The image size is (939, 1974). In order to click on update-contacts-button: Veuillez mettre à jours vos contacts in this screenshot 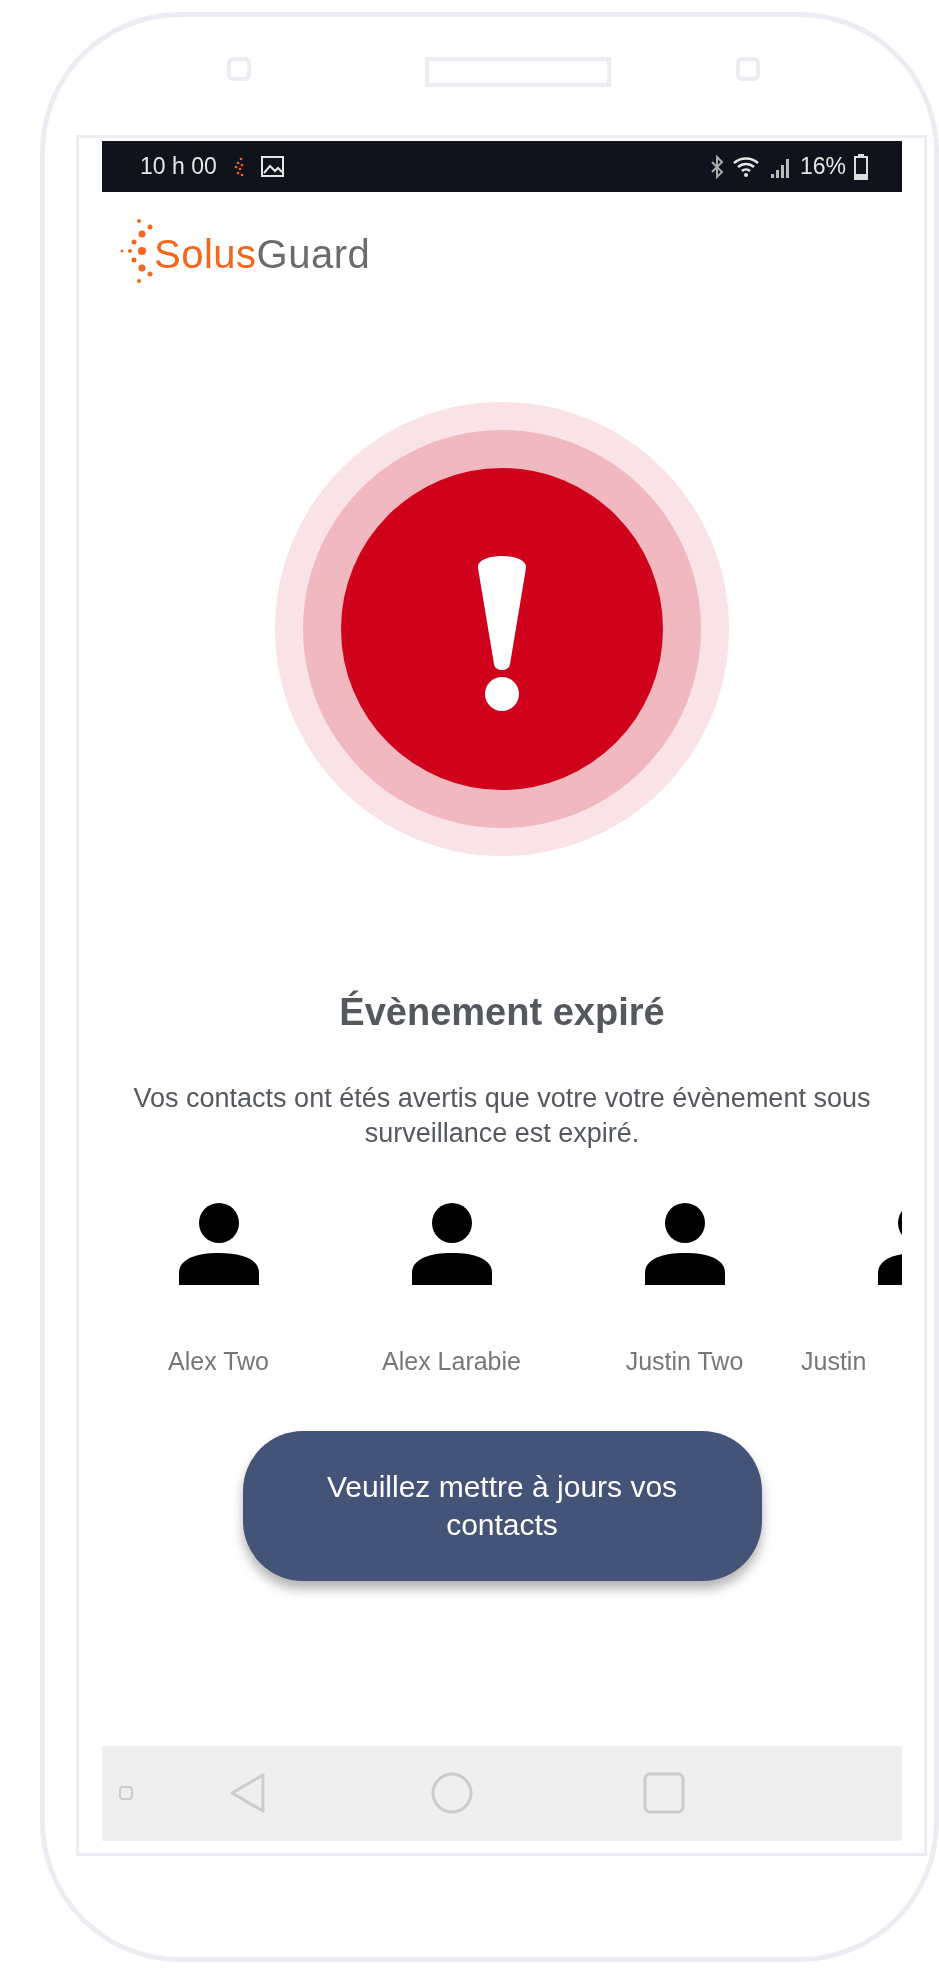, I will do `click(502, 1505)`.